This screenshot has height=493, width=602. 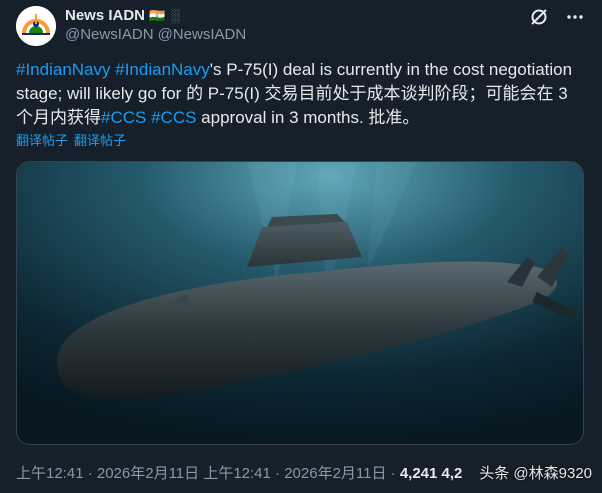 What do you see at coordinates (418, 473) in the screenshot?
I see `views-count: 4,241` at bounding box center [418, 473].